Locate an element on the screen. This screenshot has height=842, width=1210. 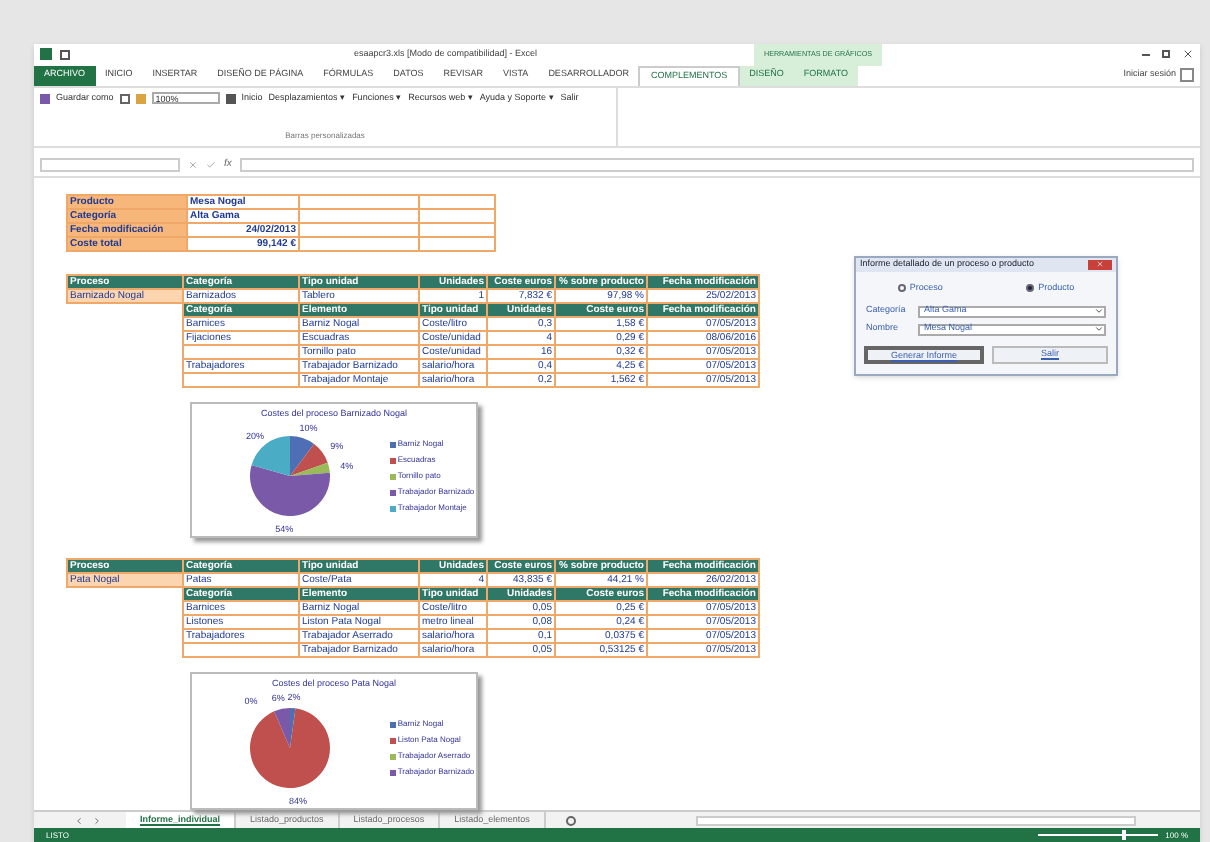
add-sheet-icon is located at coordinates (570, 820).